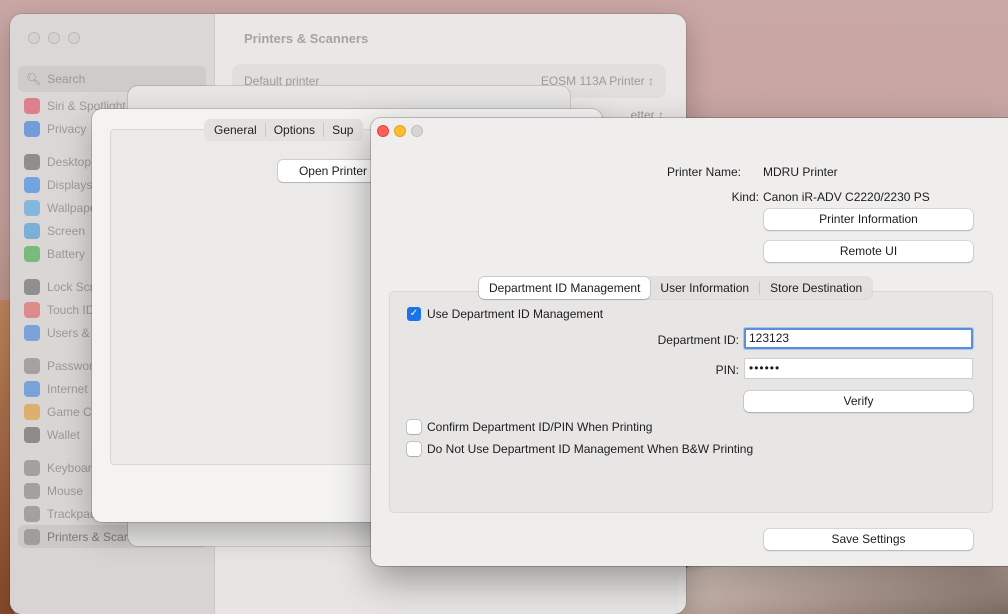 The height and width of the screenshot is (614, 1008). I want to click on save-settings-button: Save Settings, so click(868, 539).